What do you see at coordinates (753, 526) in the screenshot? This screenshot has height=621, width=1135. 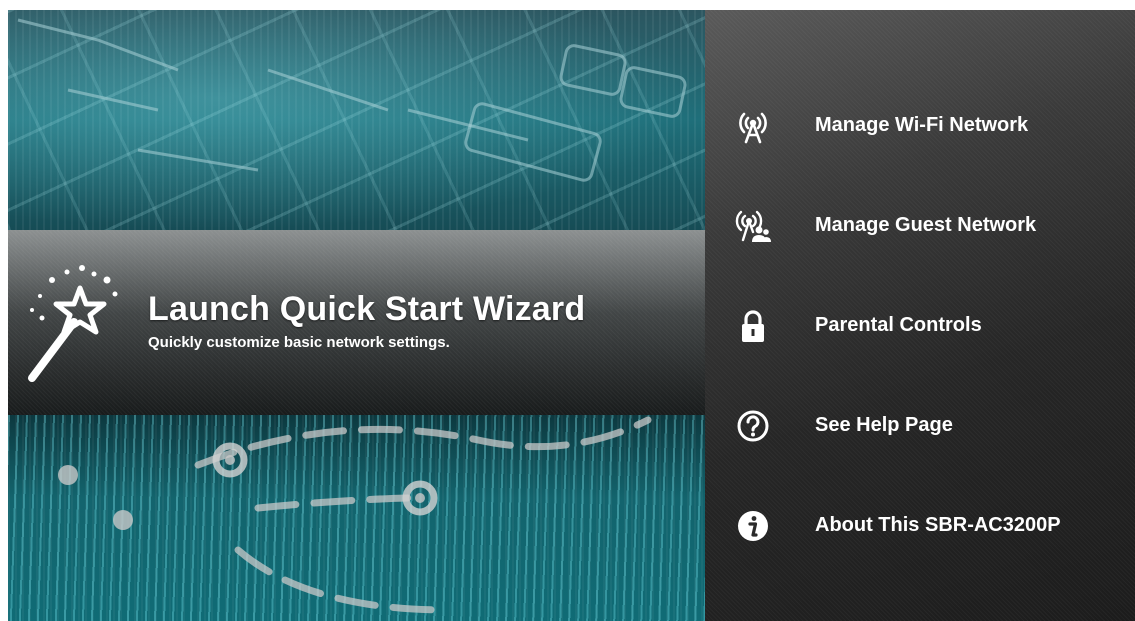 I see `info-icon` at bounding box center [753, 526].